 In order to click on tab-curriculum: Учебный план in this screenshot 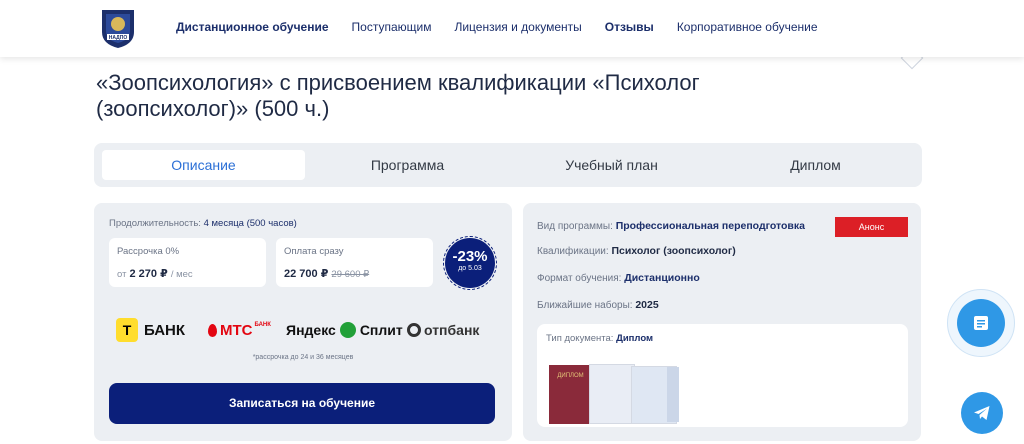, I will do `click(611, 165)`.